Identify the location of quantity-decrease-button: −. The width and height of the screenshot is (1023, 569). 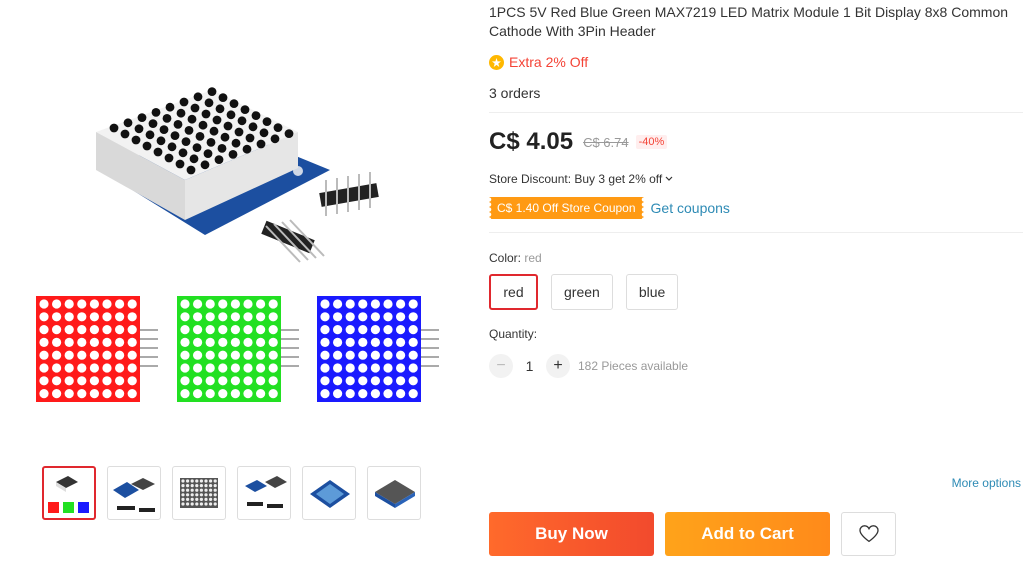
(501, 366).